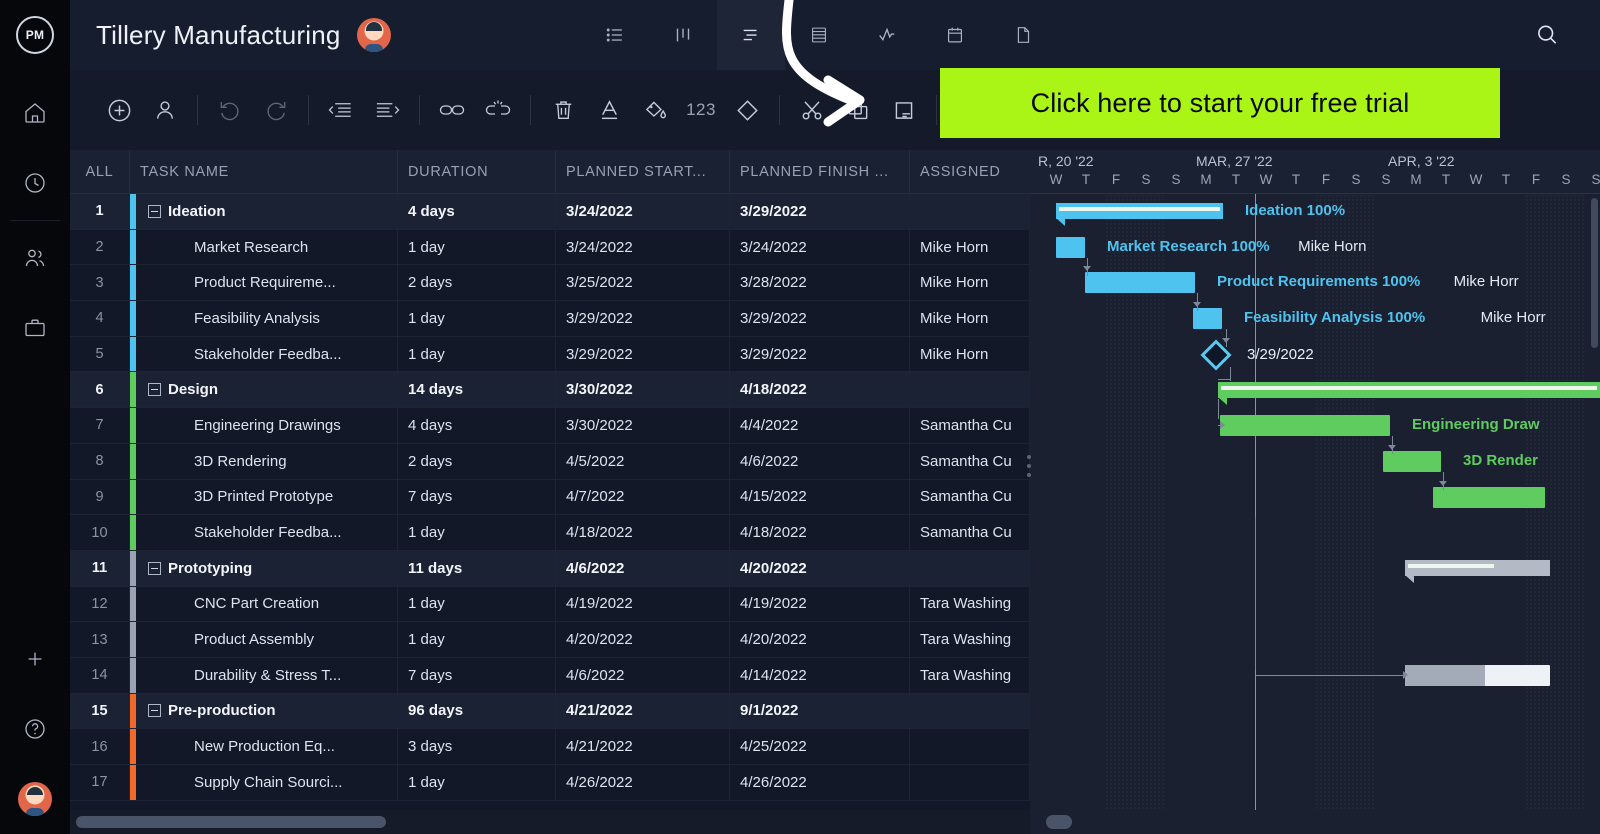 The height and width of the screenshot is (834, 1600). What do you see at coordinates (35, 183) in the screenshot?
I see `sidebar-item-recent` at bounding box center [35, 183].